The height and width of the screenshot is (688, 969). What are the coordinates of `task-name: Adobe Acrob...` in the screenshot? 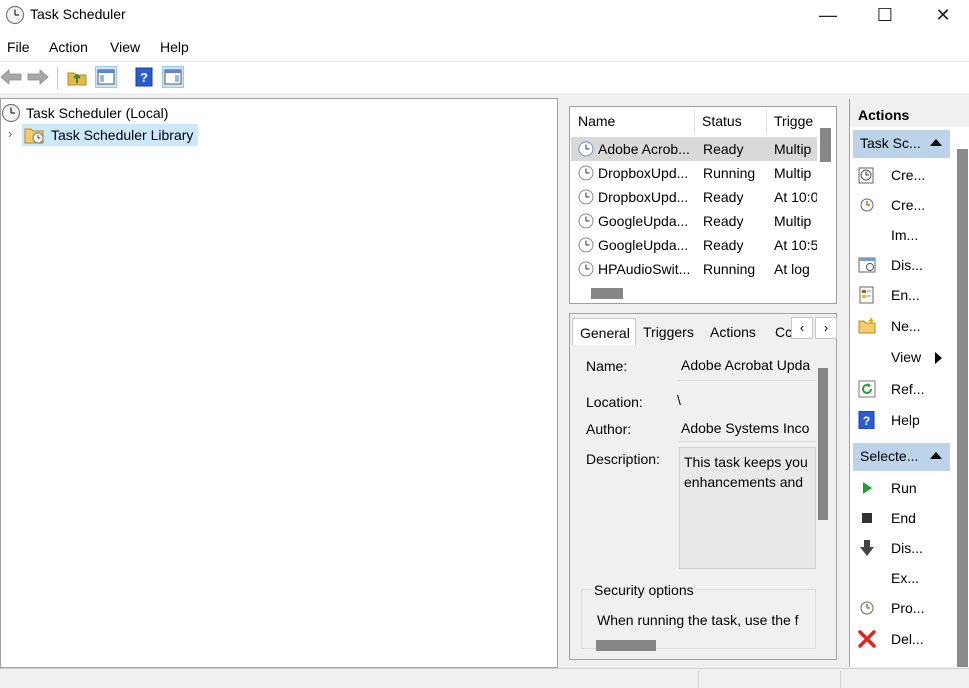 It's located at (644, 149).